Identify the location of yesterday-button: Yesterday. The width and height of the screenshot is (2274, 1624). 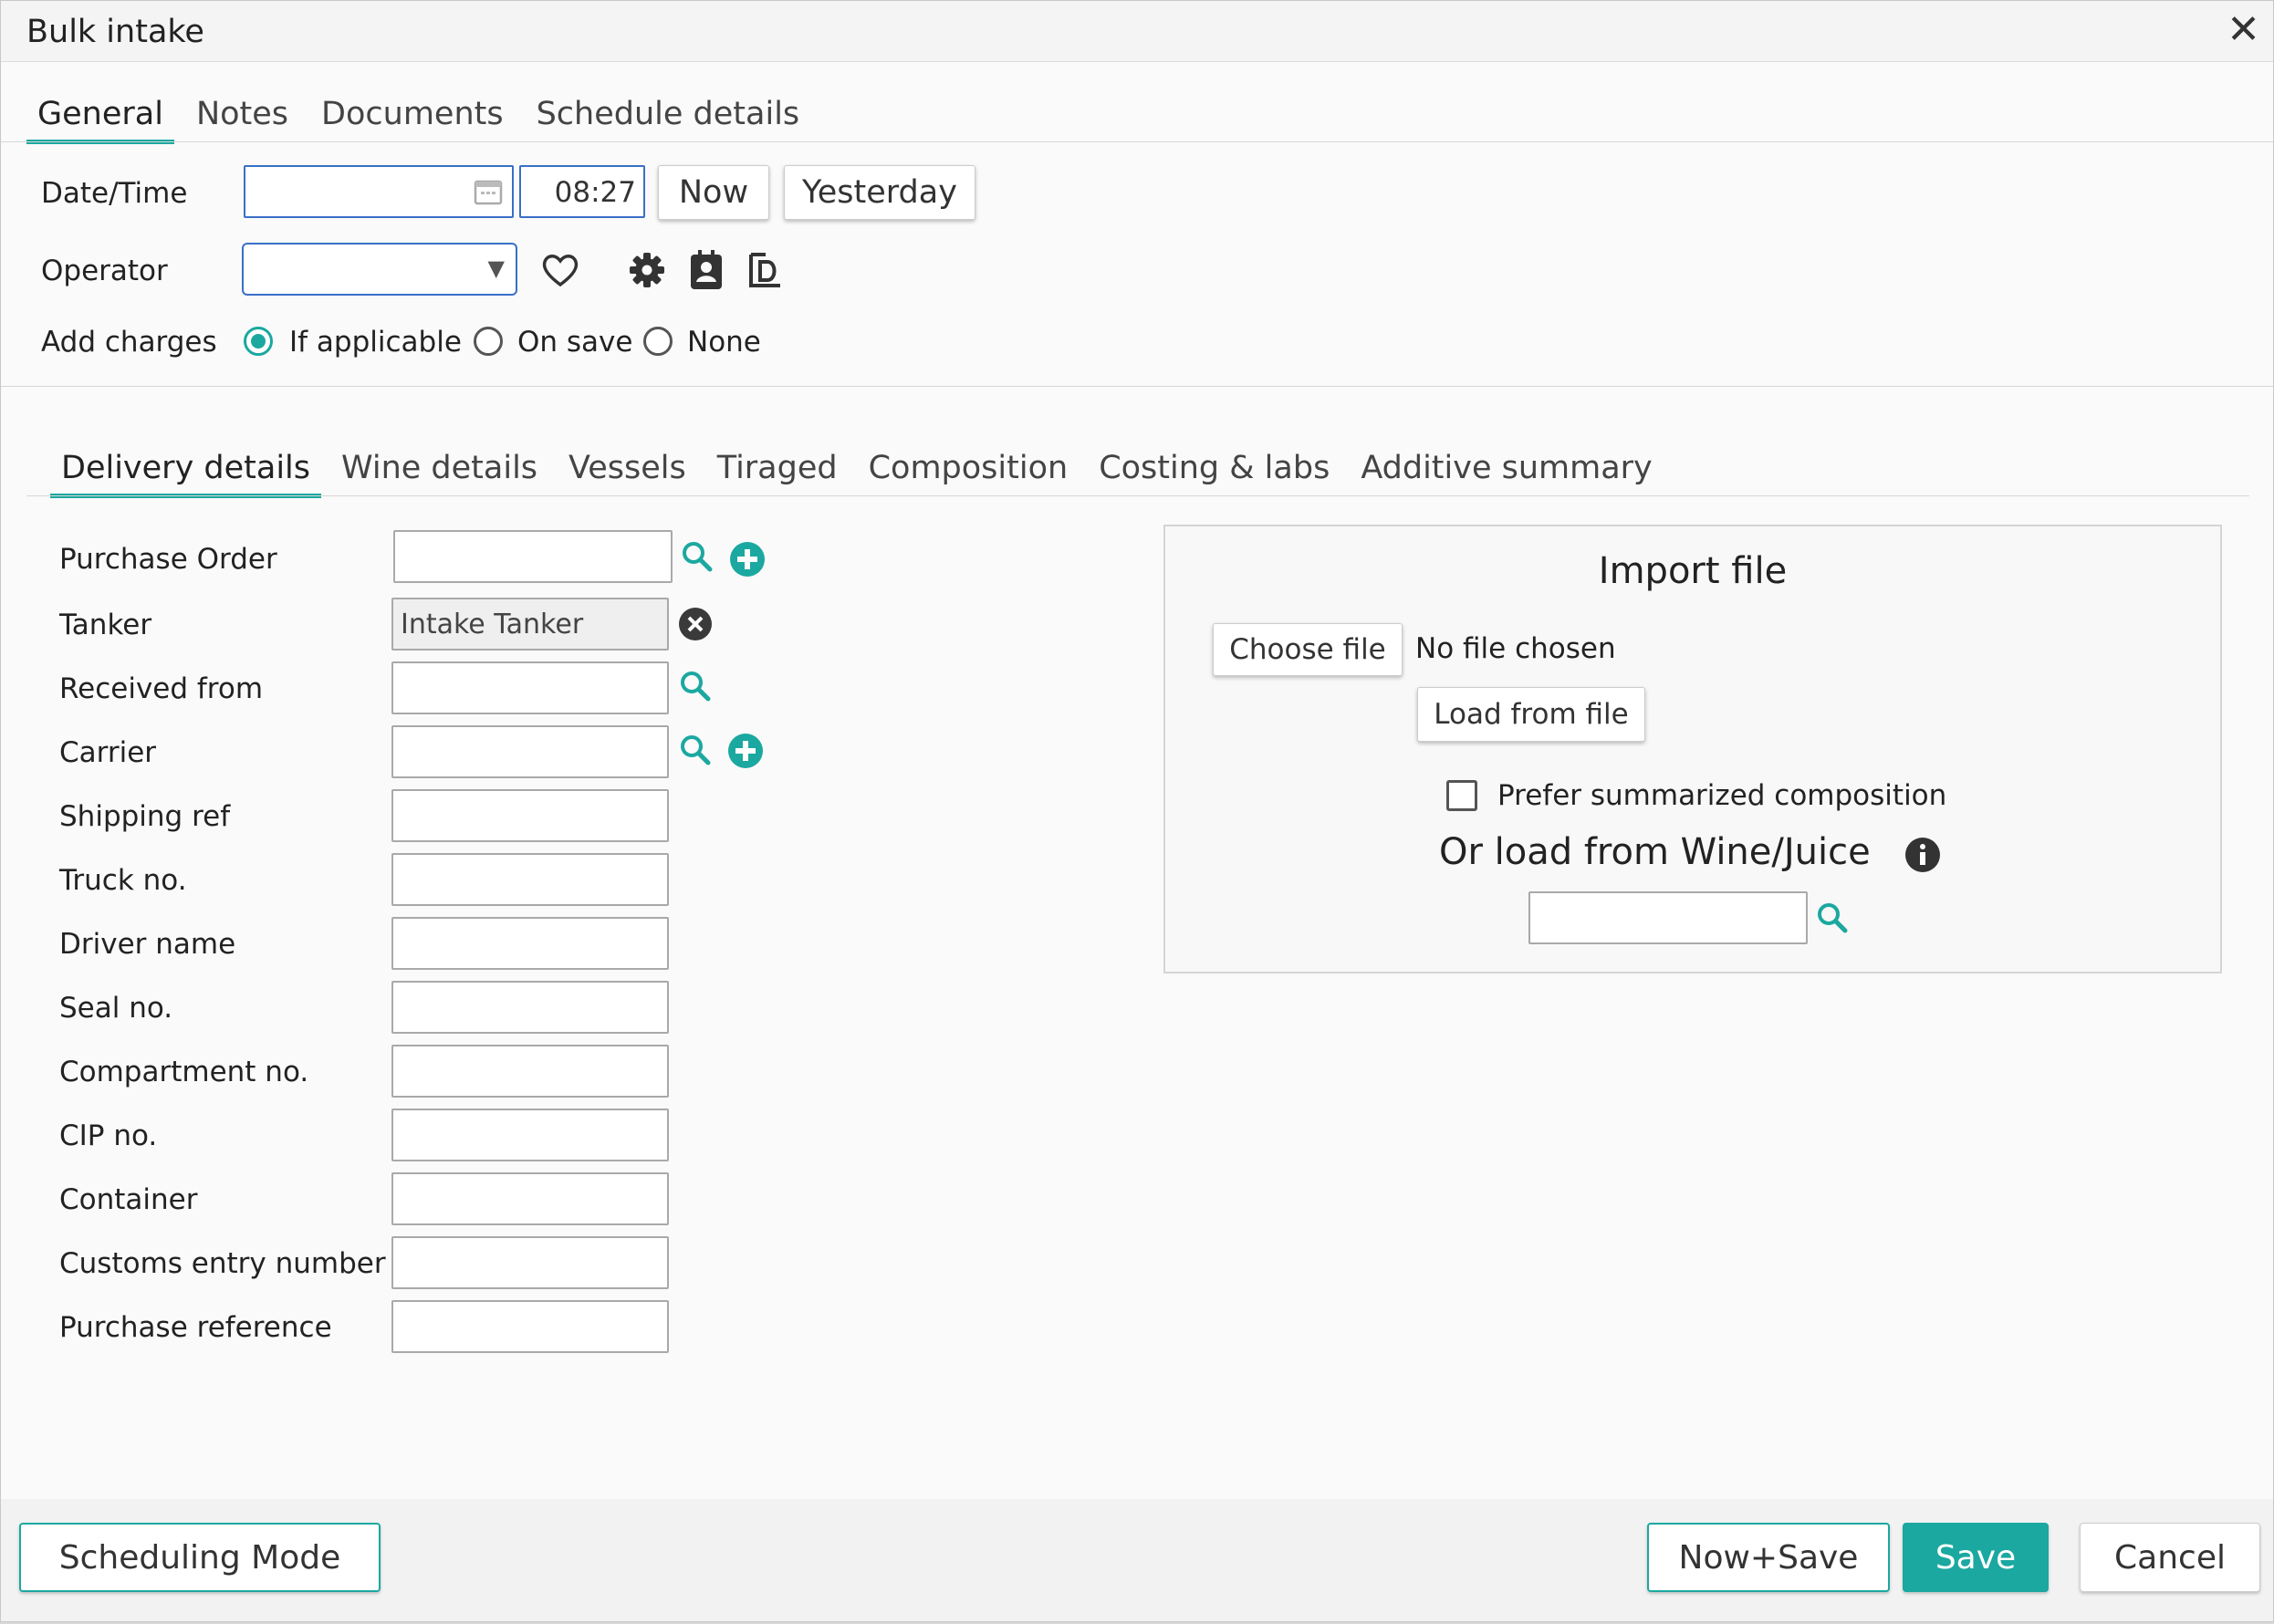
(879, 192).